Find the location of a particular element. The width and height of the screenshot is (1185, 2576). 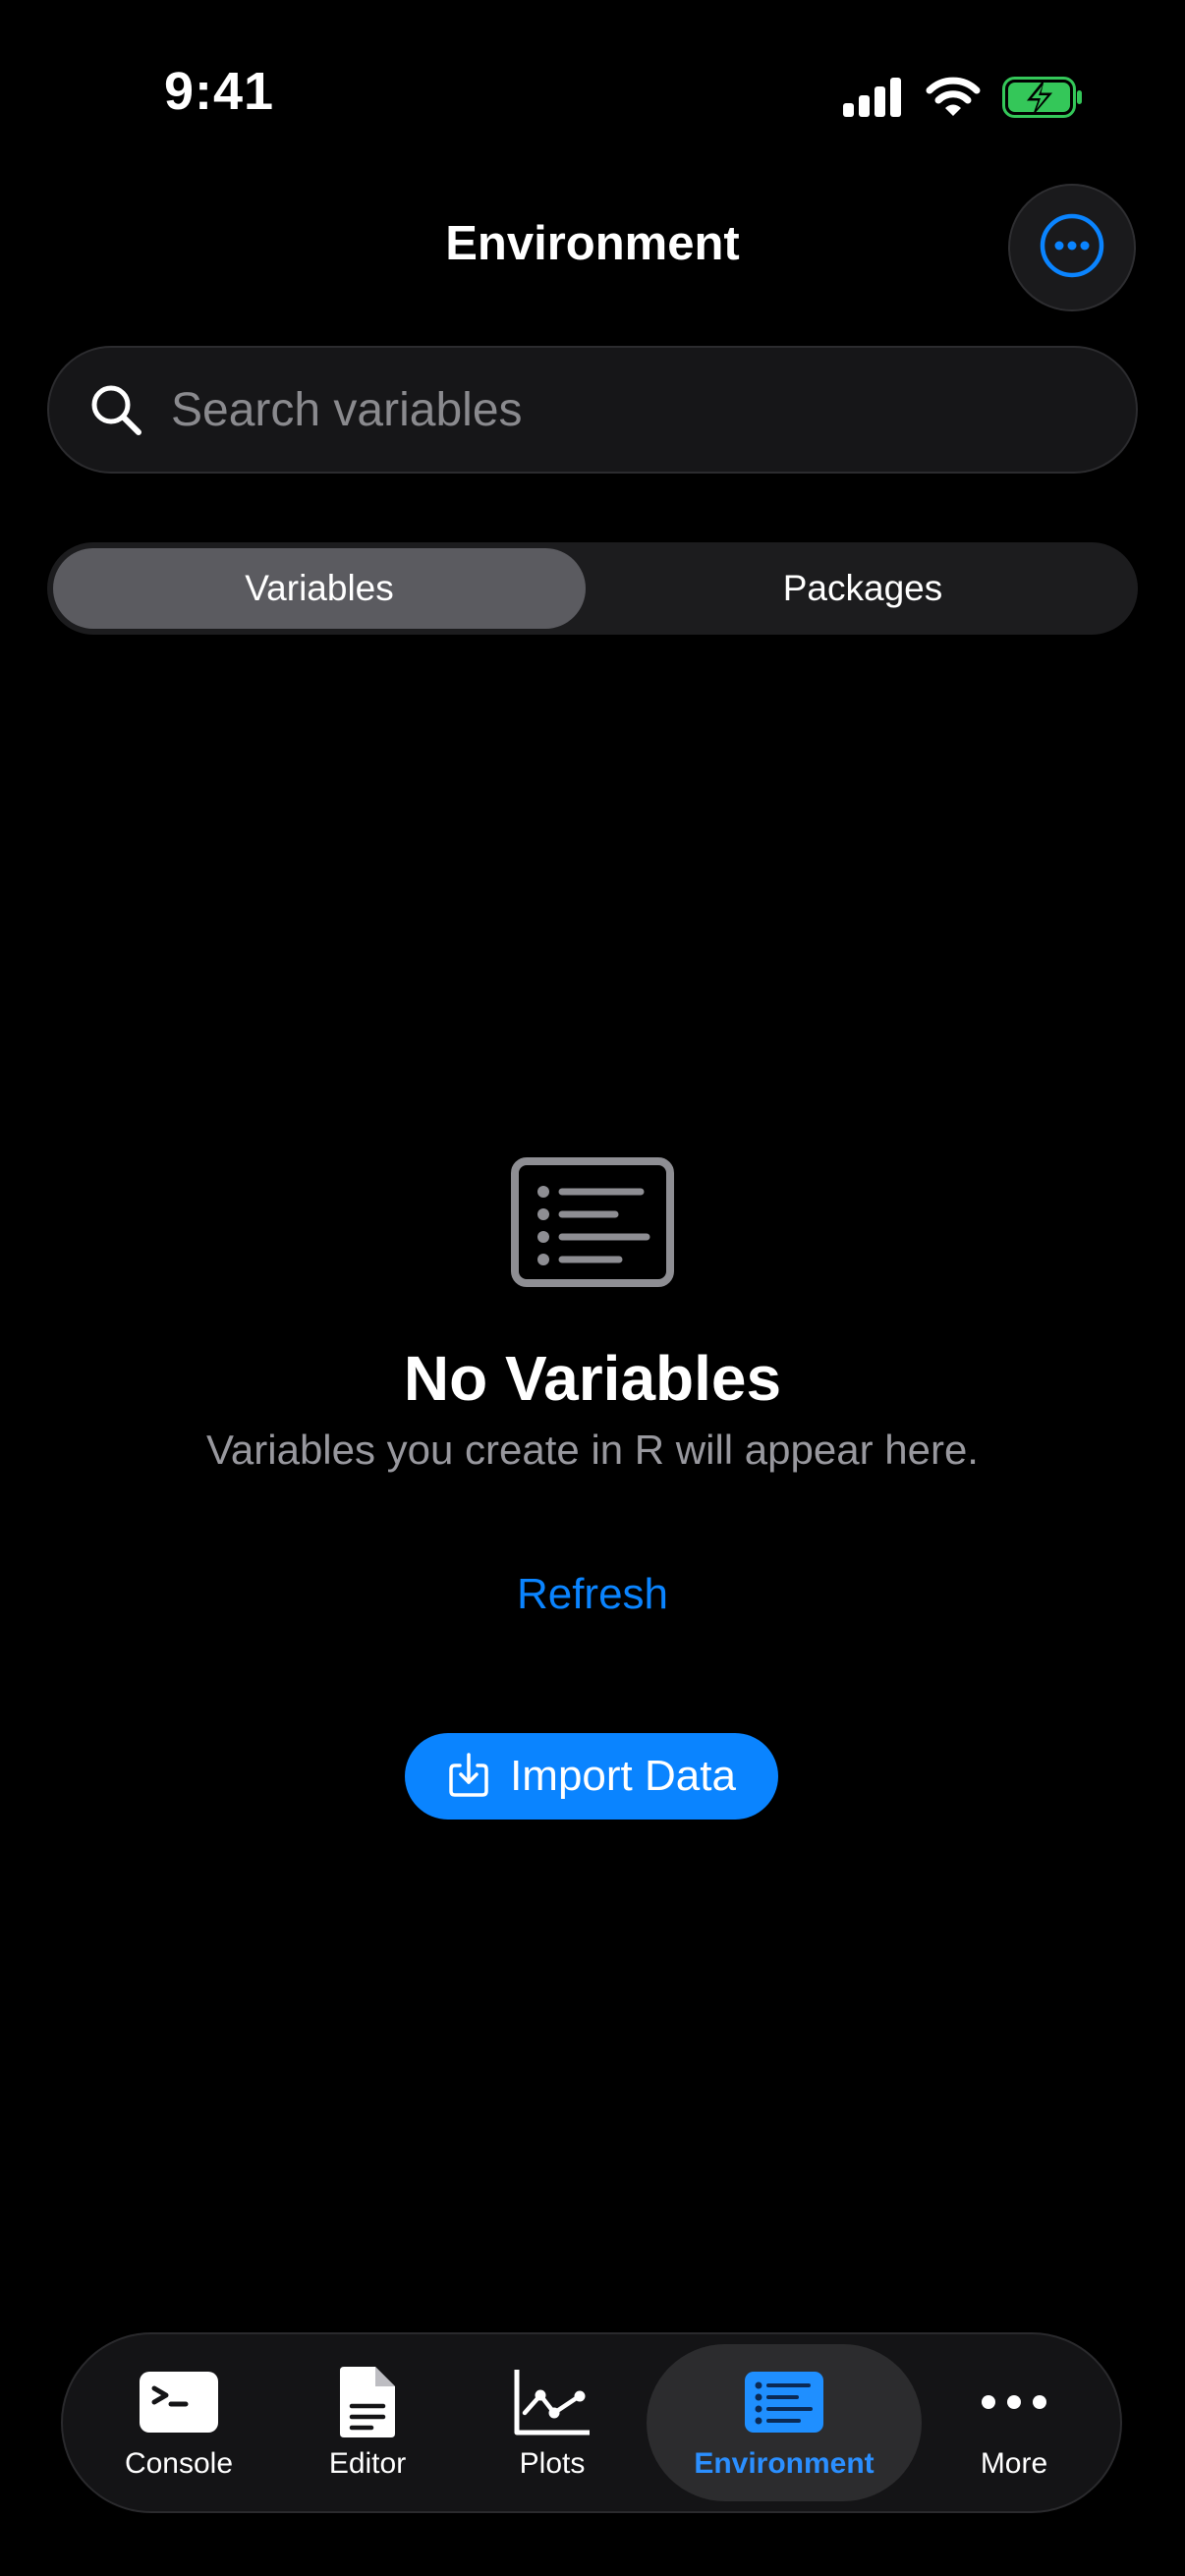

wifi-icon is located at coordinates (954, 100).